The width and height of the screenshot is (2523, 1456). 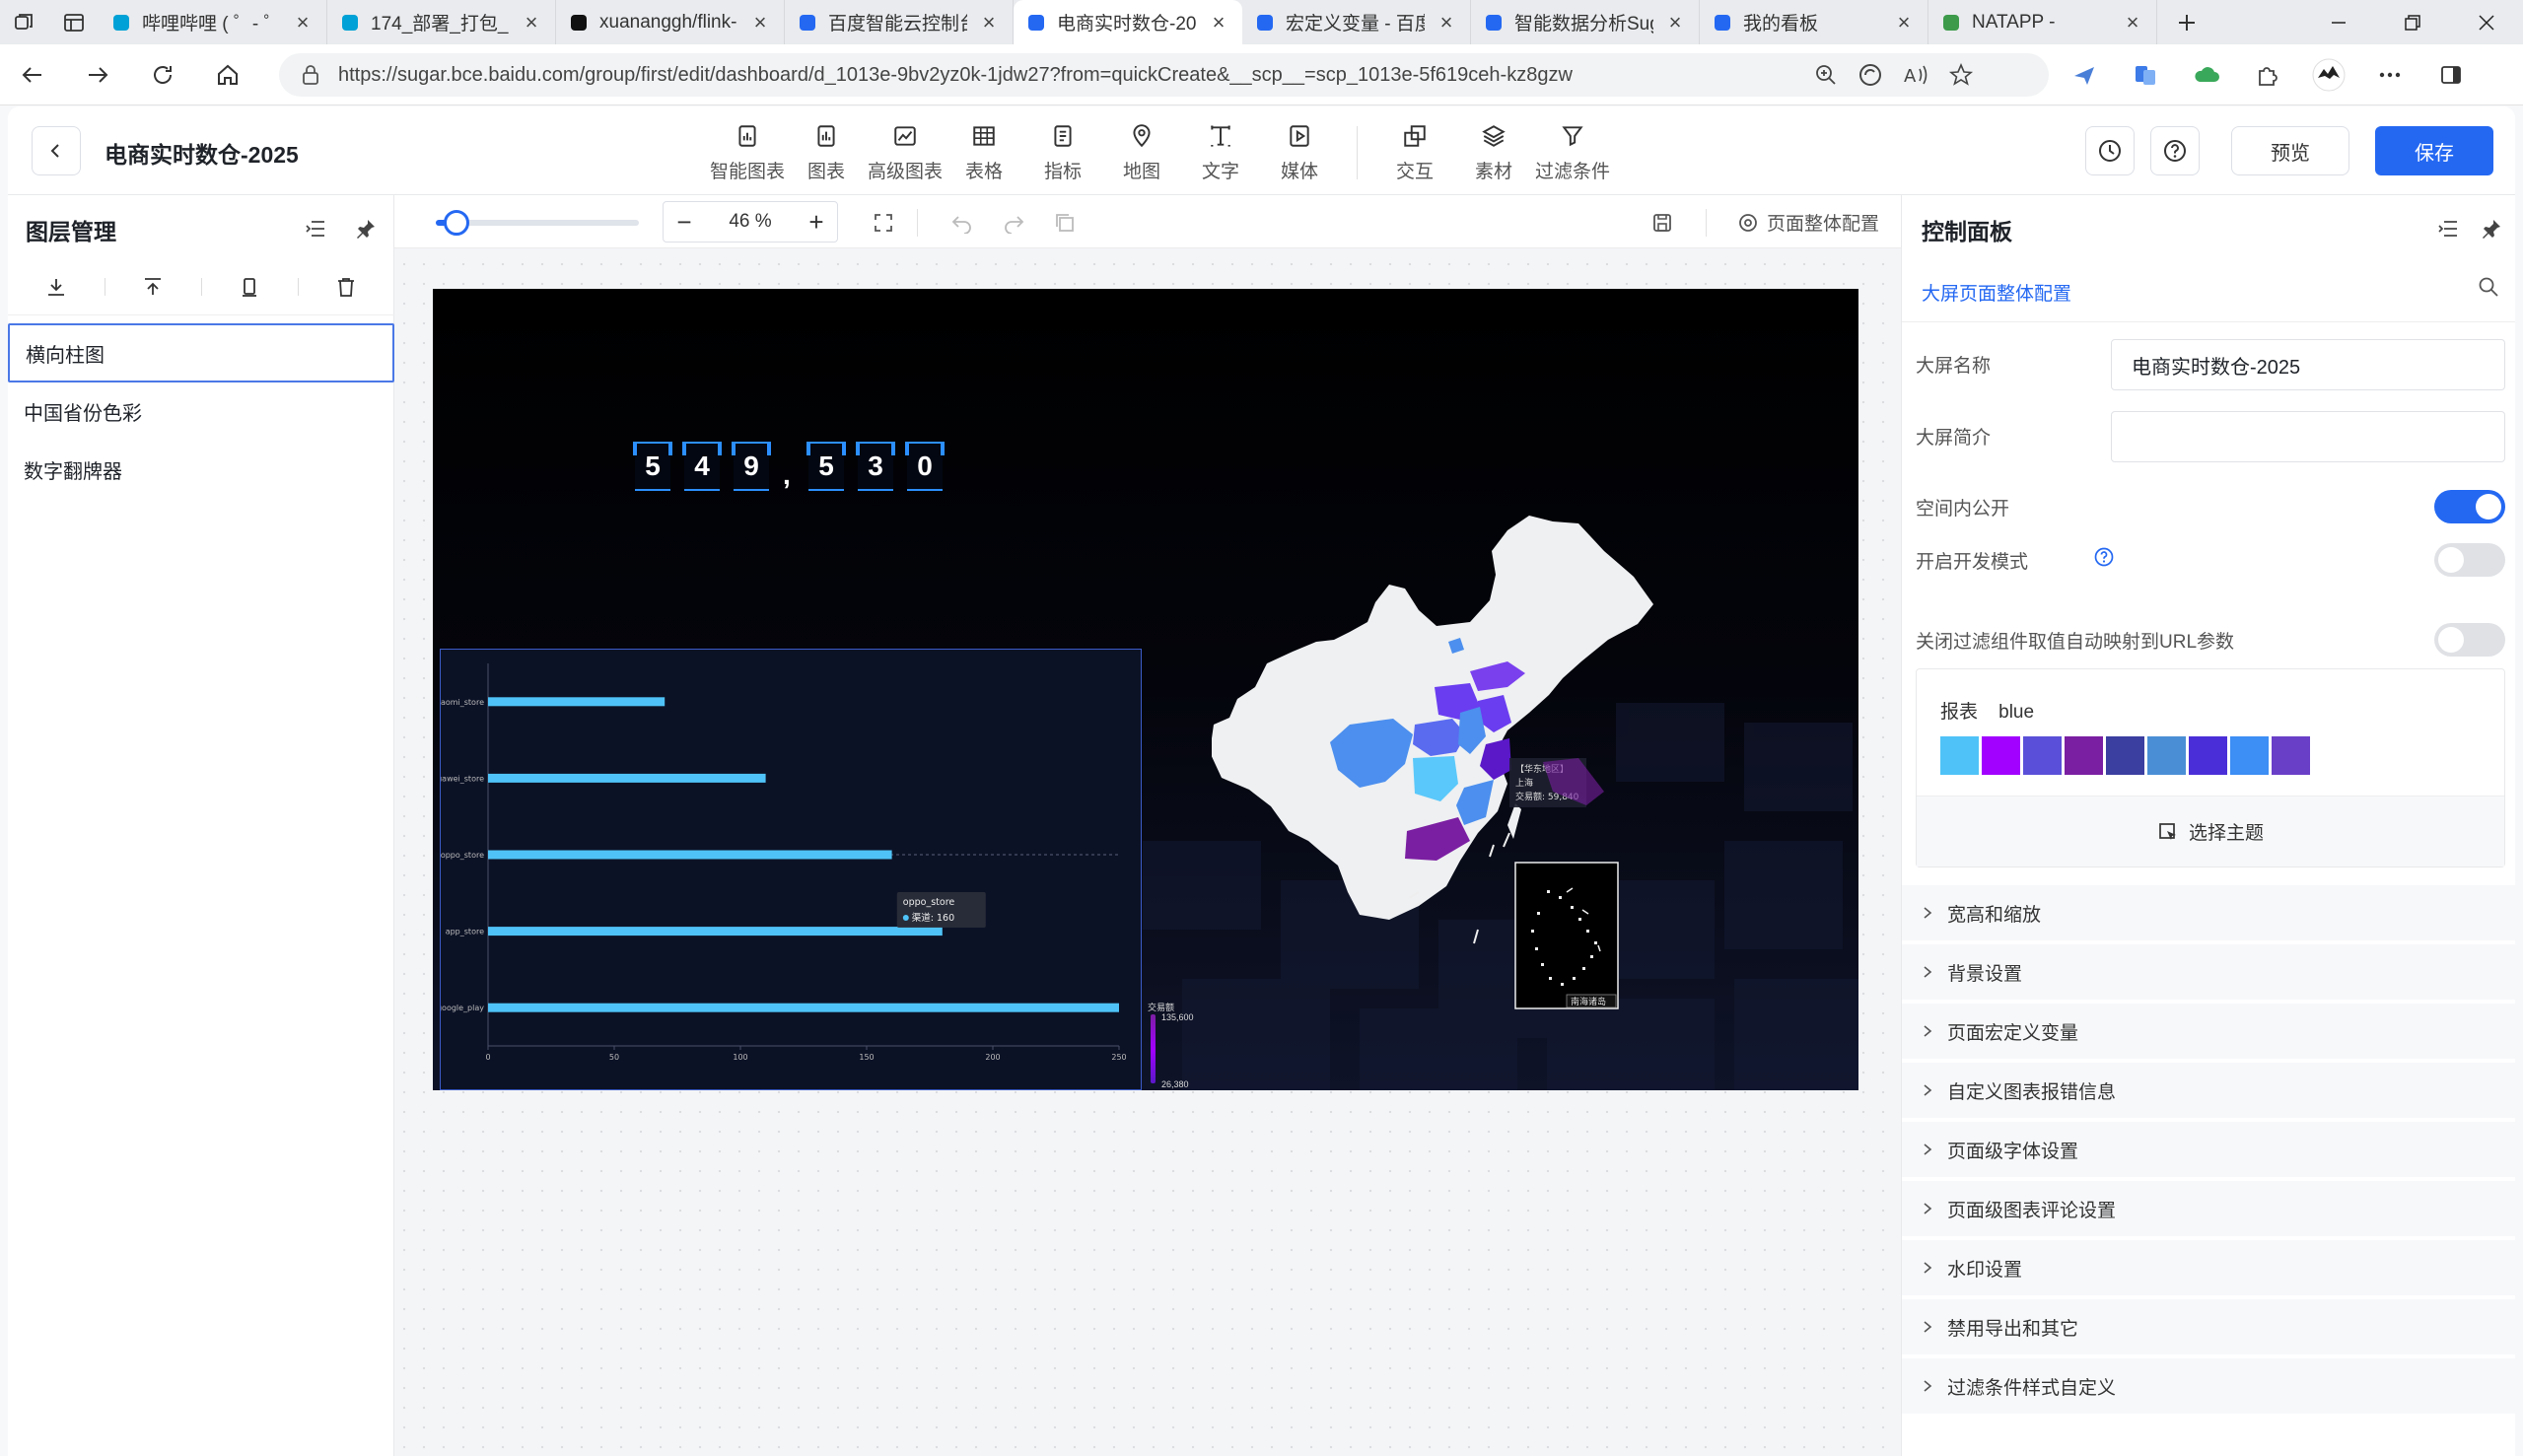 I want to click on browser-tab: 智能数据分析Sug ×, so click(x=1585, y=22).